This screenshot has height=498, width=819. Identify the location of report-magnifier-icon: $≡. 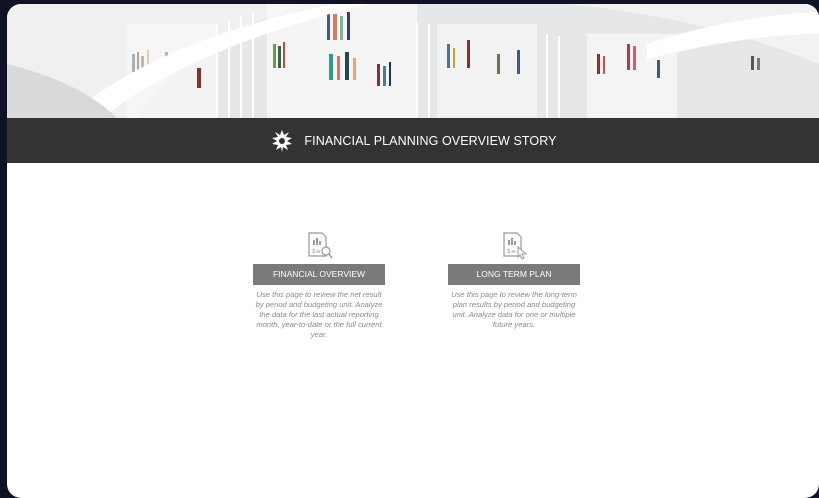
(320, 245).